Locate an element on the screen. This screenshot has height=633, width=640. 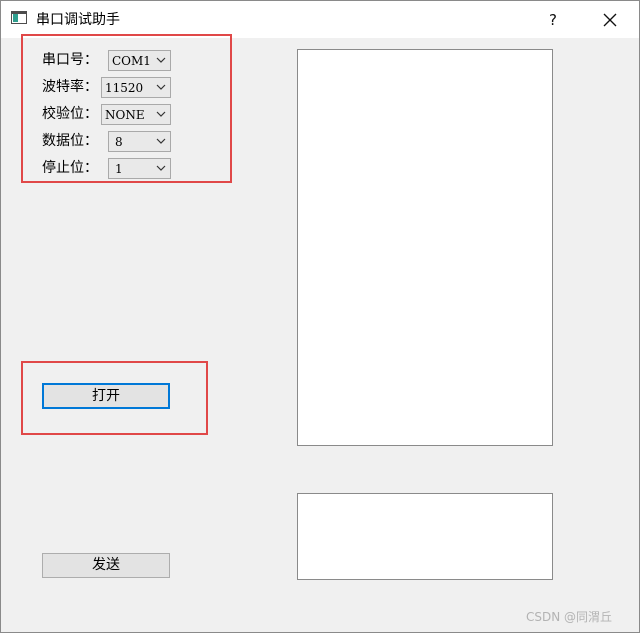
watermark-text: CSDN @同渭丘 is located at coordinates (569, 617).